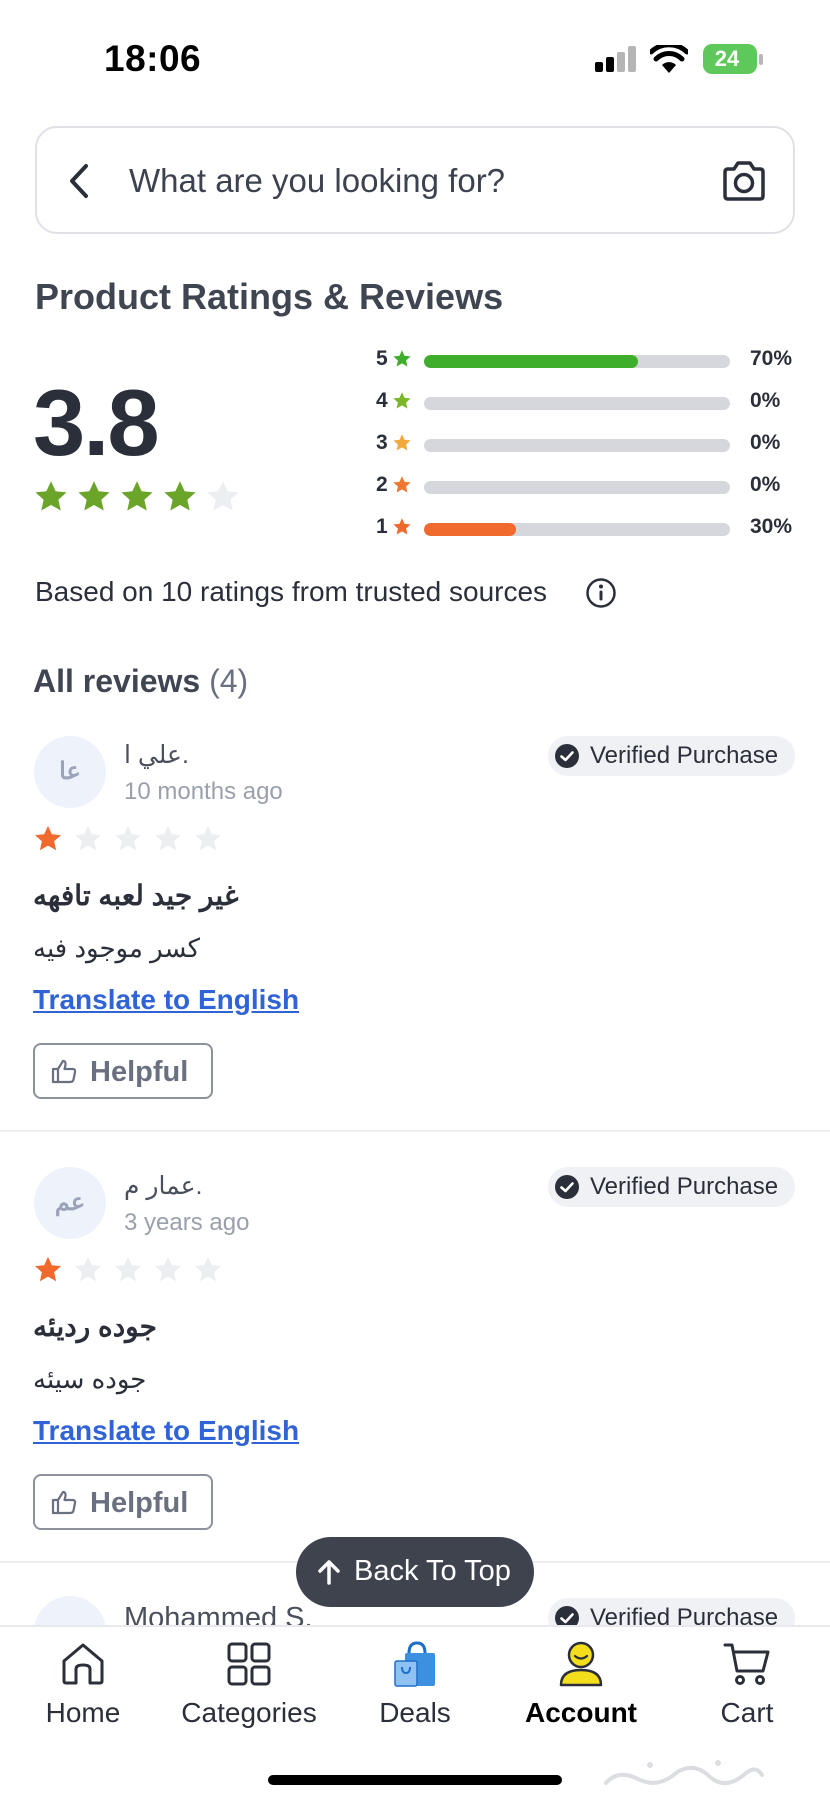 This screenshot has width=830, height=1800. I want to click on battery-cap, so click(761, 59).